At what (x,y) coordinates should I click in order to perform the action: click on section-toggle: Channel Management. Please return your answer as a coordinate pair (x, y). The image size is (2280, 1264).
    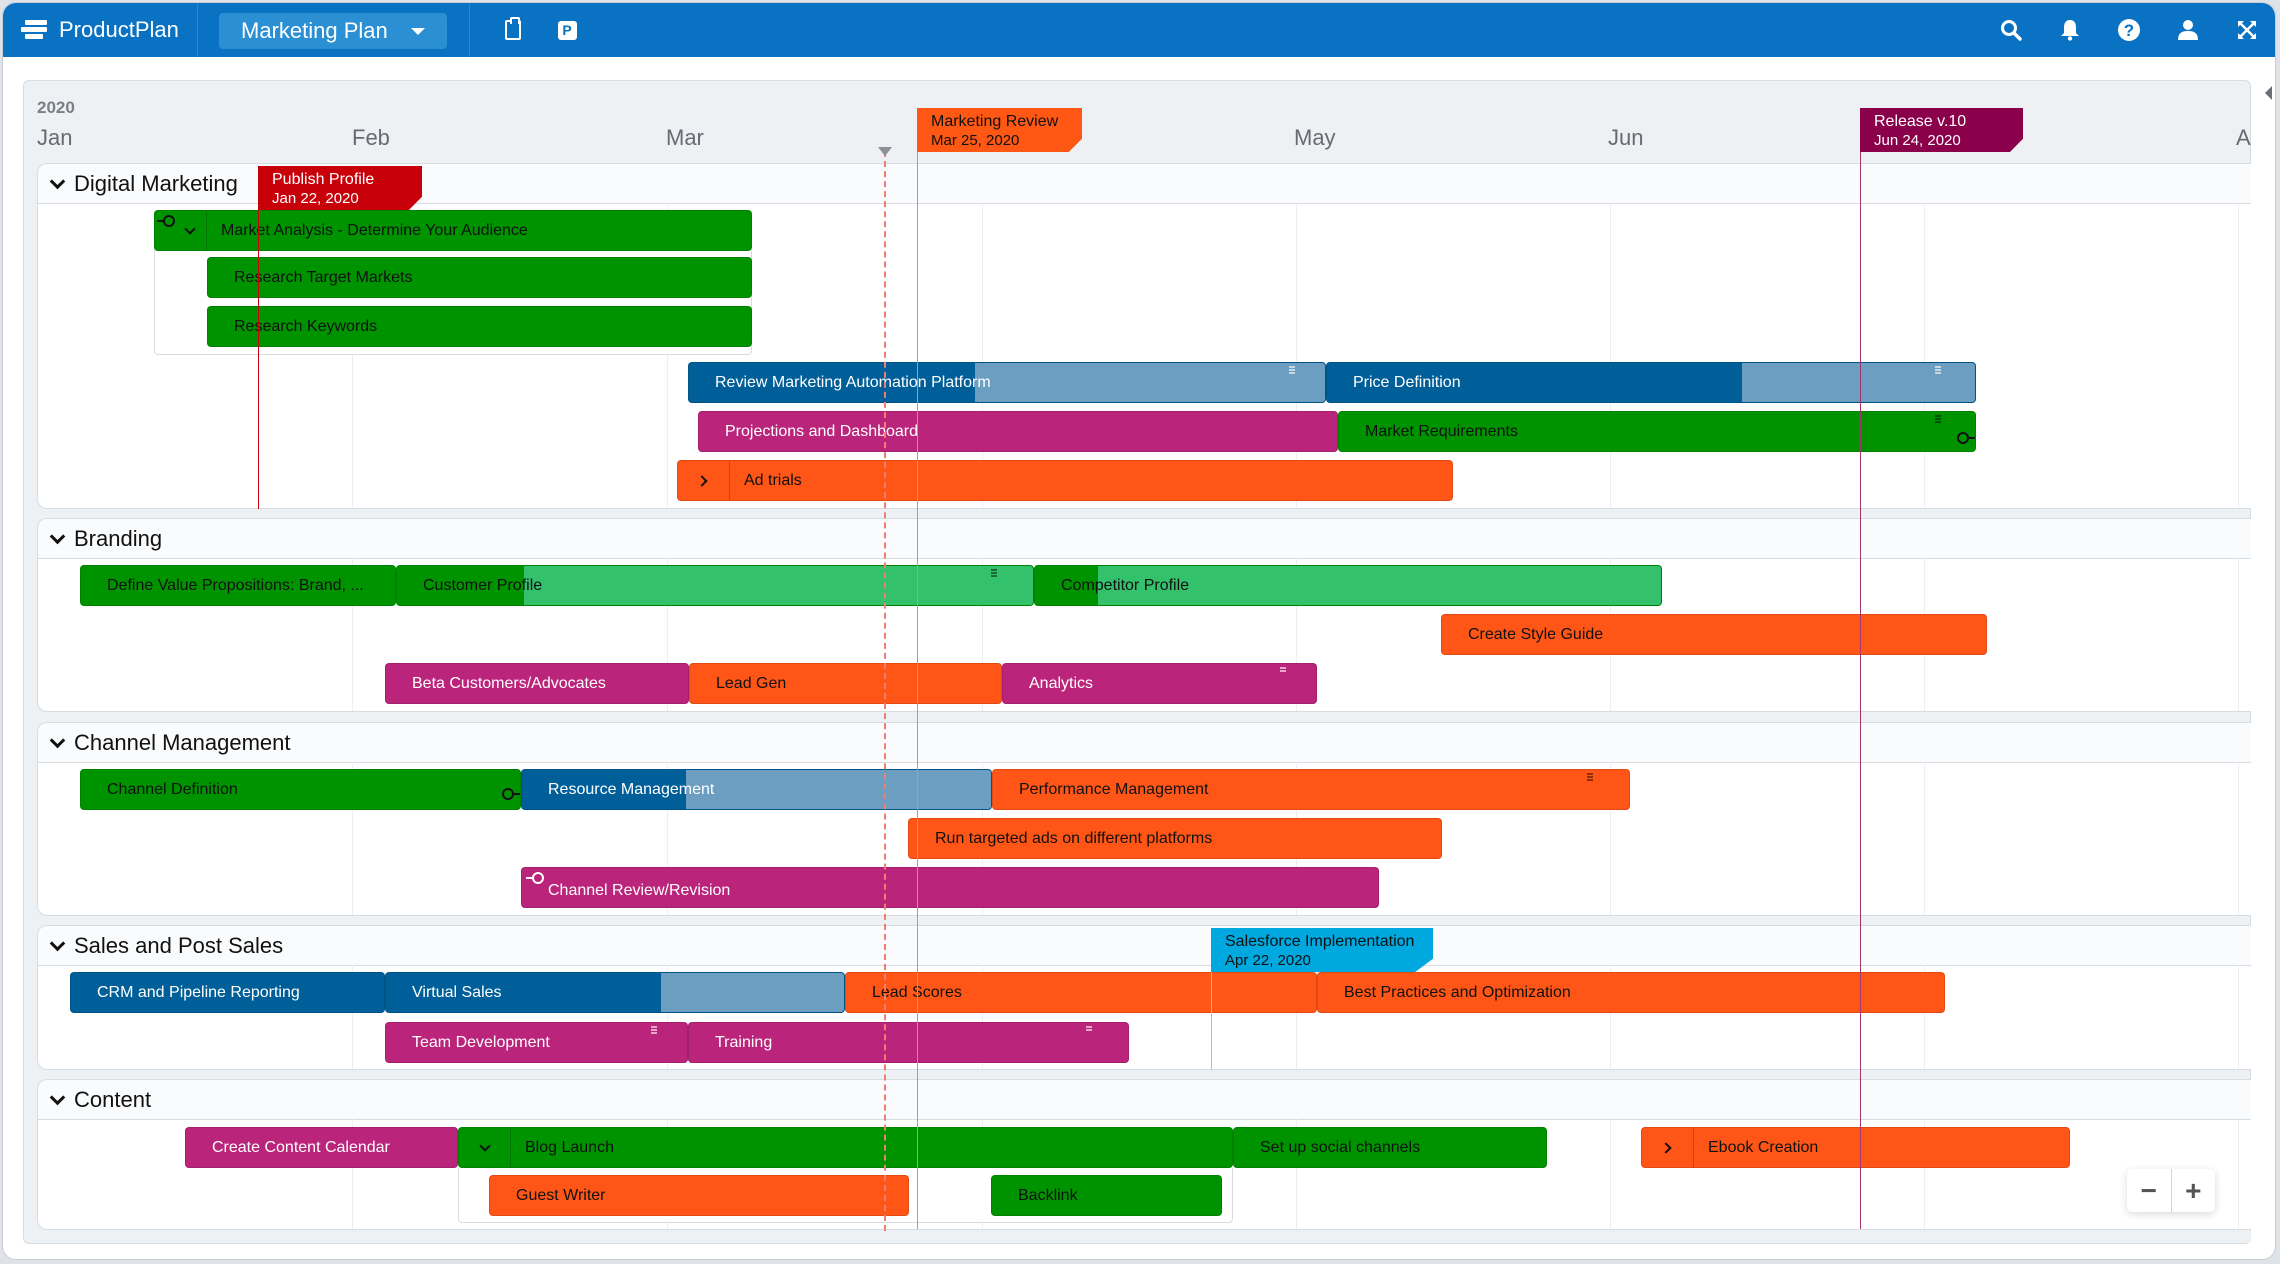
    Looking at the image, I should click on (170, 743).